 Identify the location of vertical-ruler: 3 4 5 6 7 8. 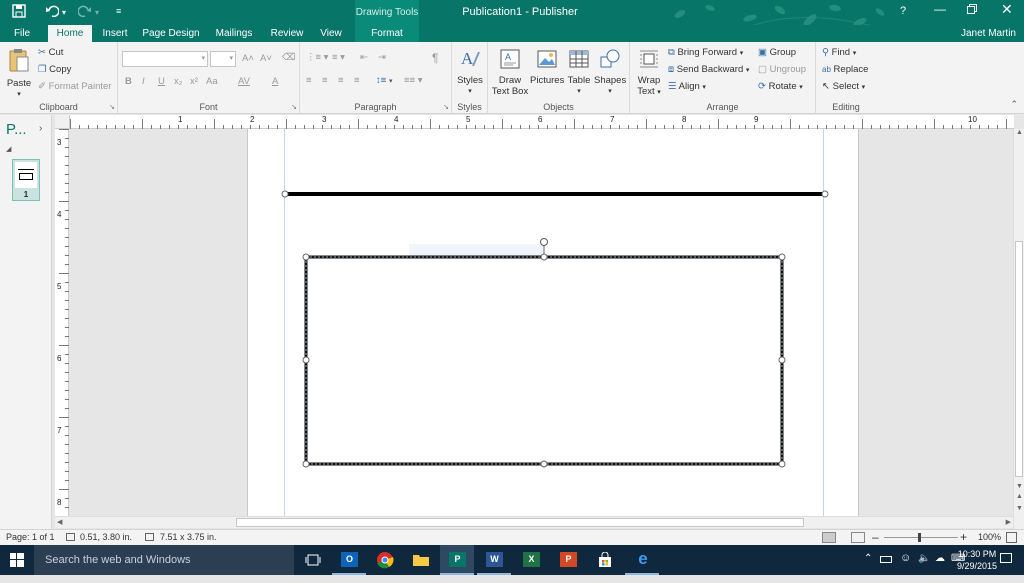
(62, 323).